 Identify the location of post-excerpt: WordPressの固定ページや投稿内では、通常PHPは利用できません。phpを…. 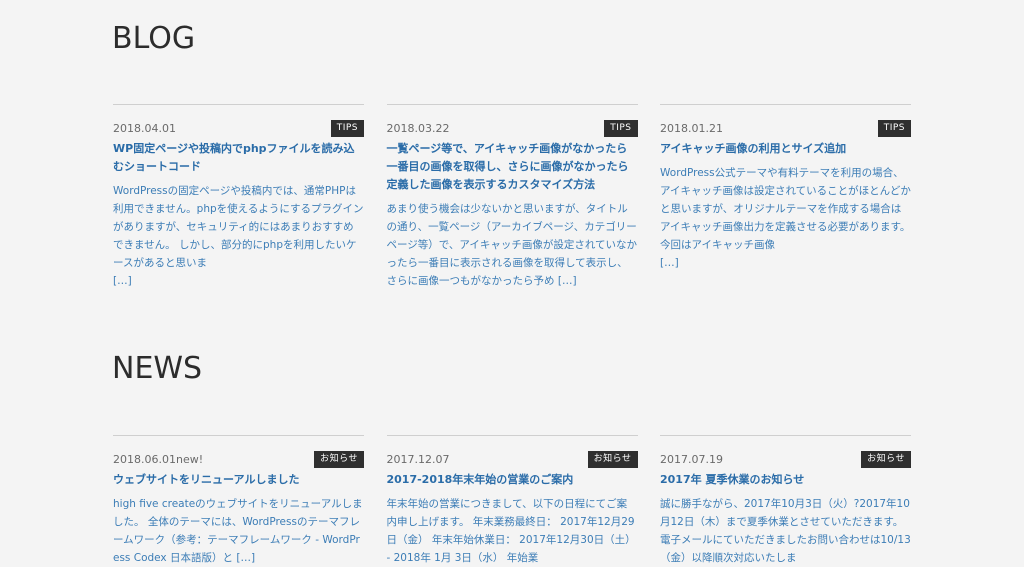
(238, 236).